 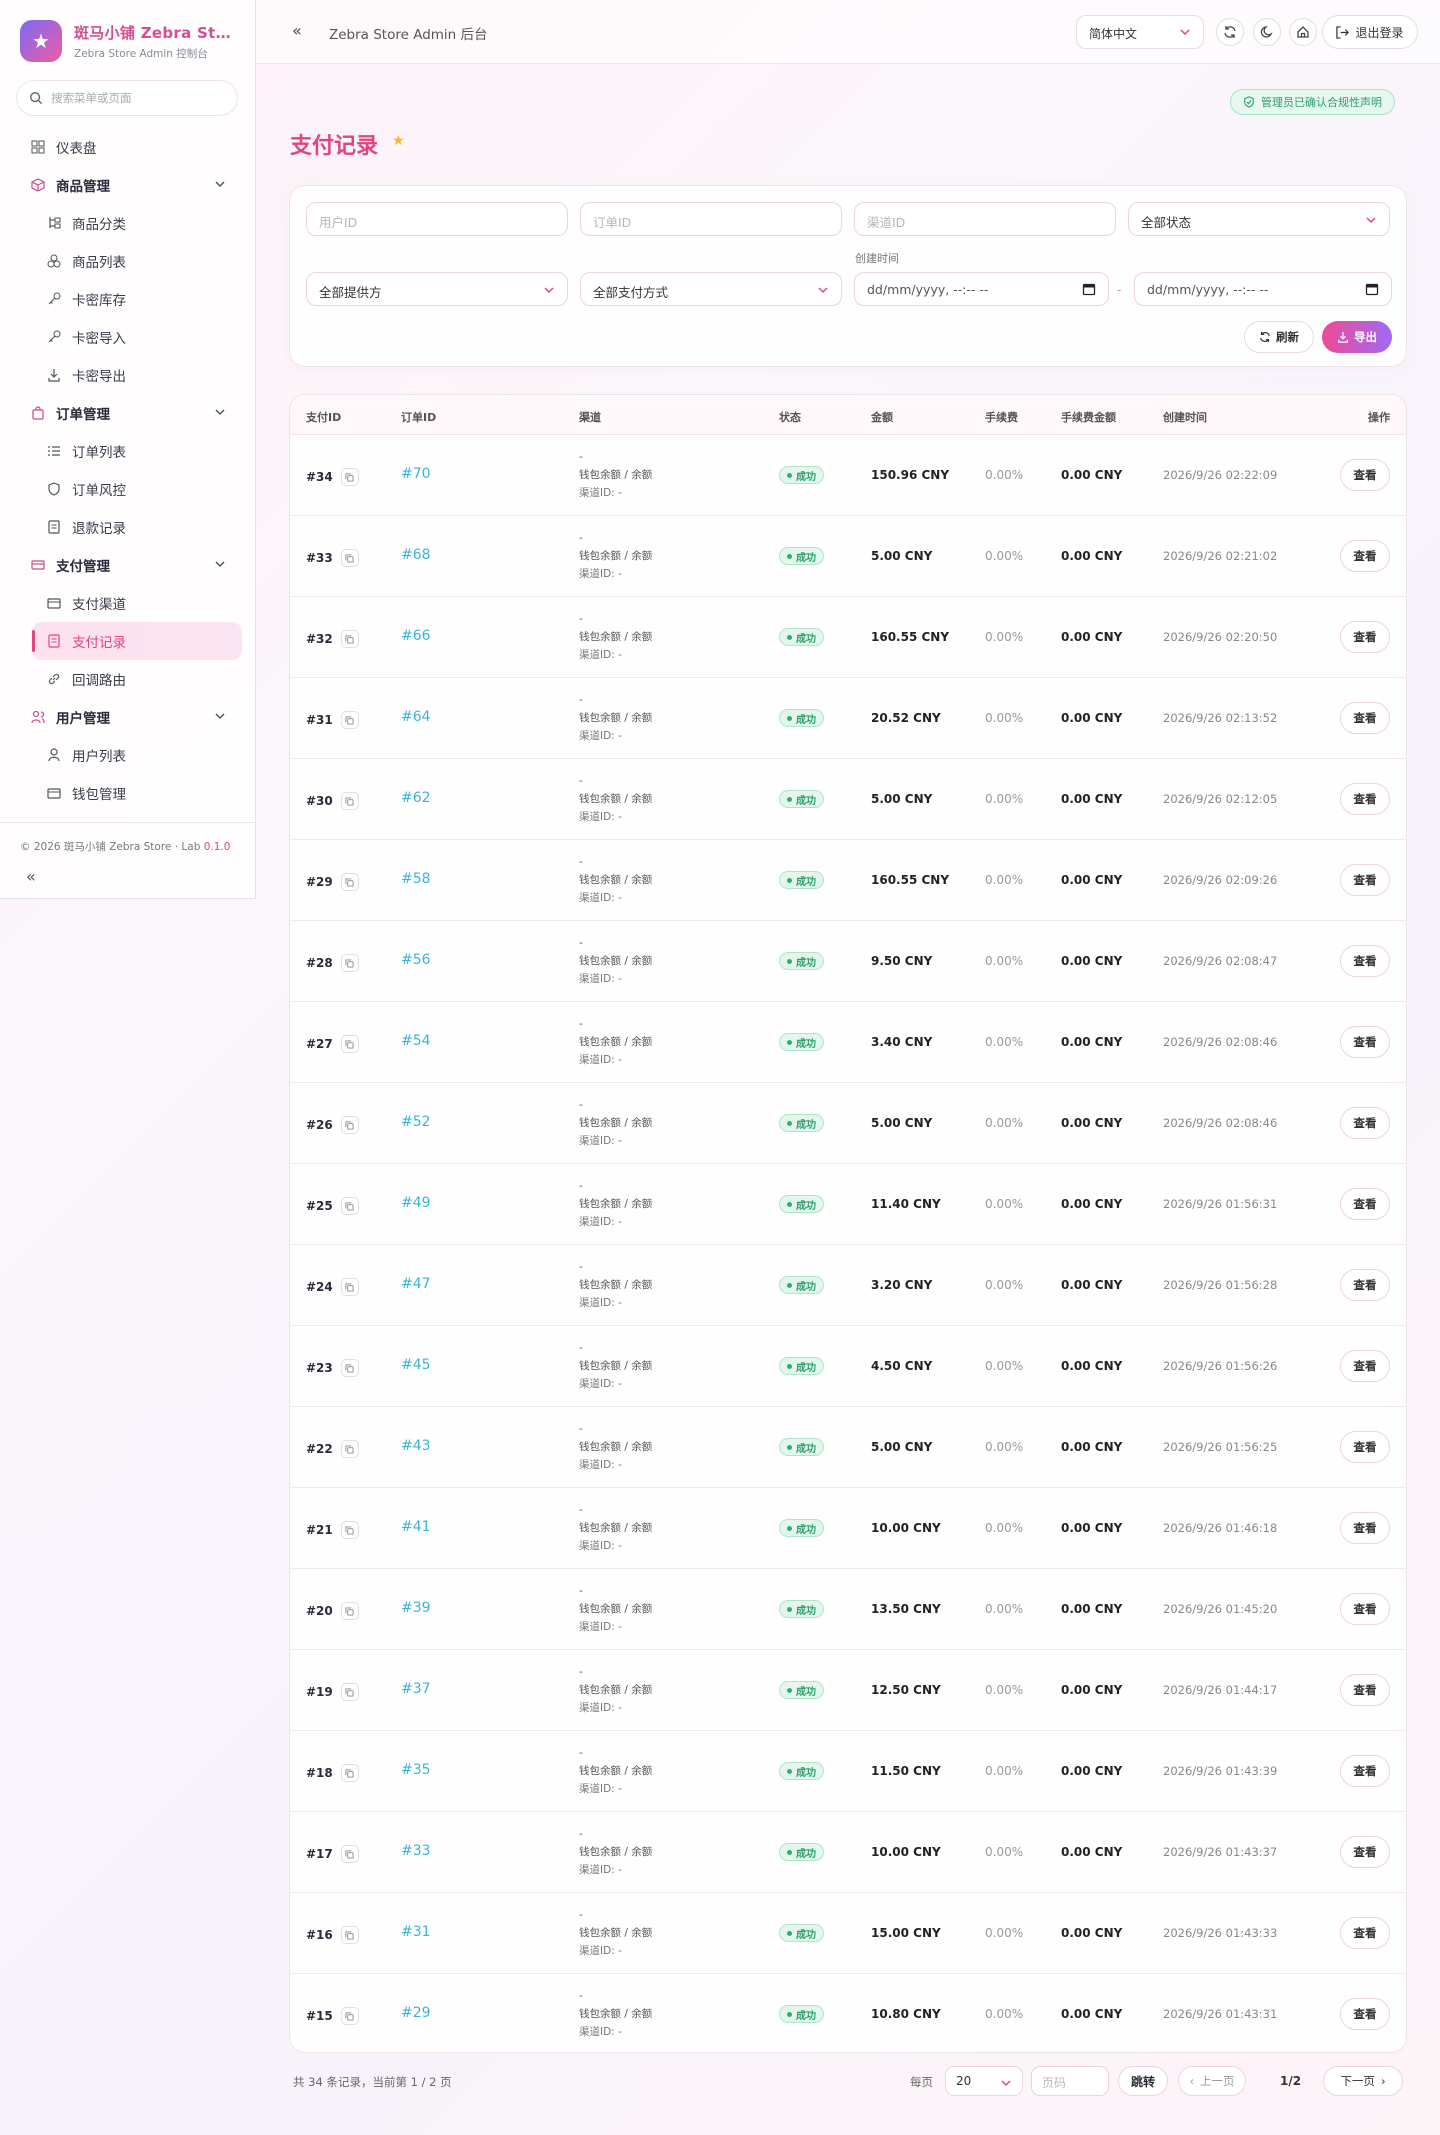 What do you see at coordinates (416, 1041) in the screenshot?
I see `order-id-link: #54` at bounding box center [416, 1041].